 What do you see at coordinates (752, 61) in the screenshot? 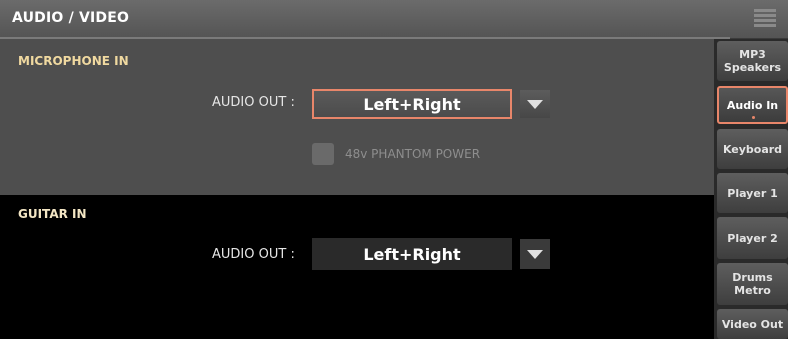
I see `tab-mp3-speakers: MP3 Speakers` at bounding box center [752, 61].